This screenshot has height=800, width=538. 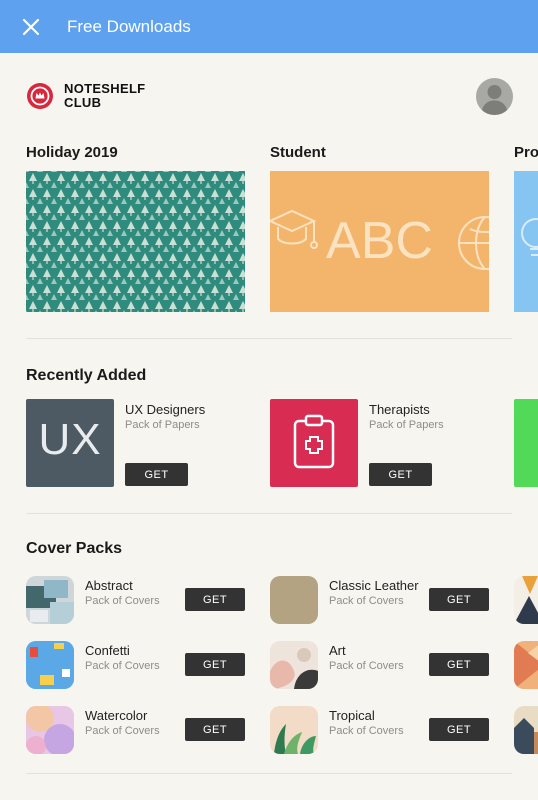 I want to click on classic-leather-cover-thumbnail, so click(x=294, y=600).